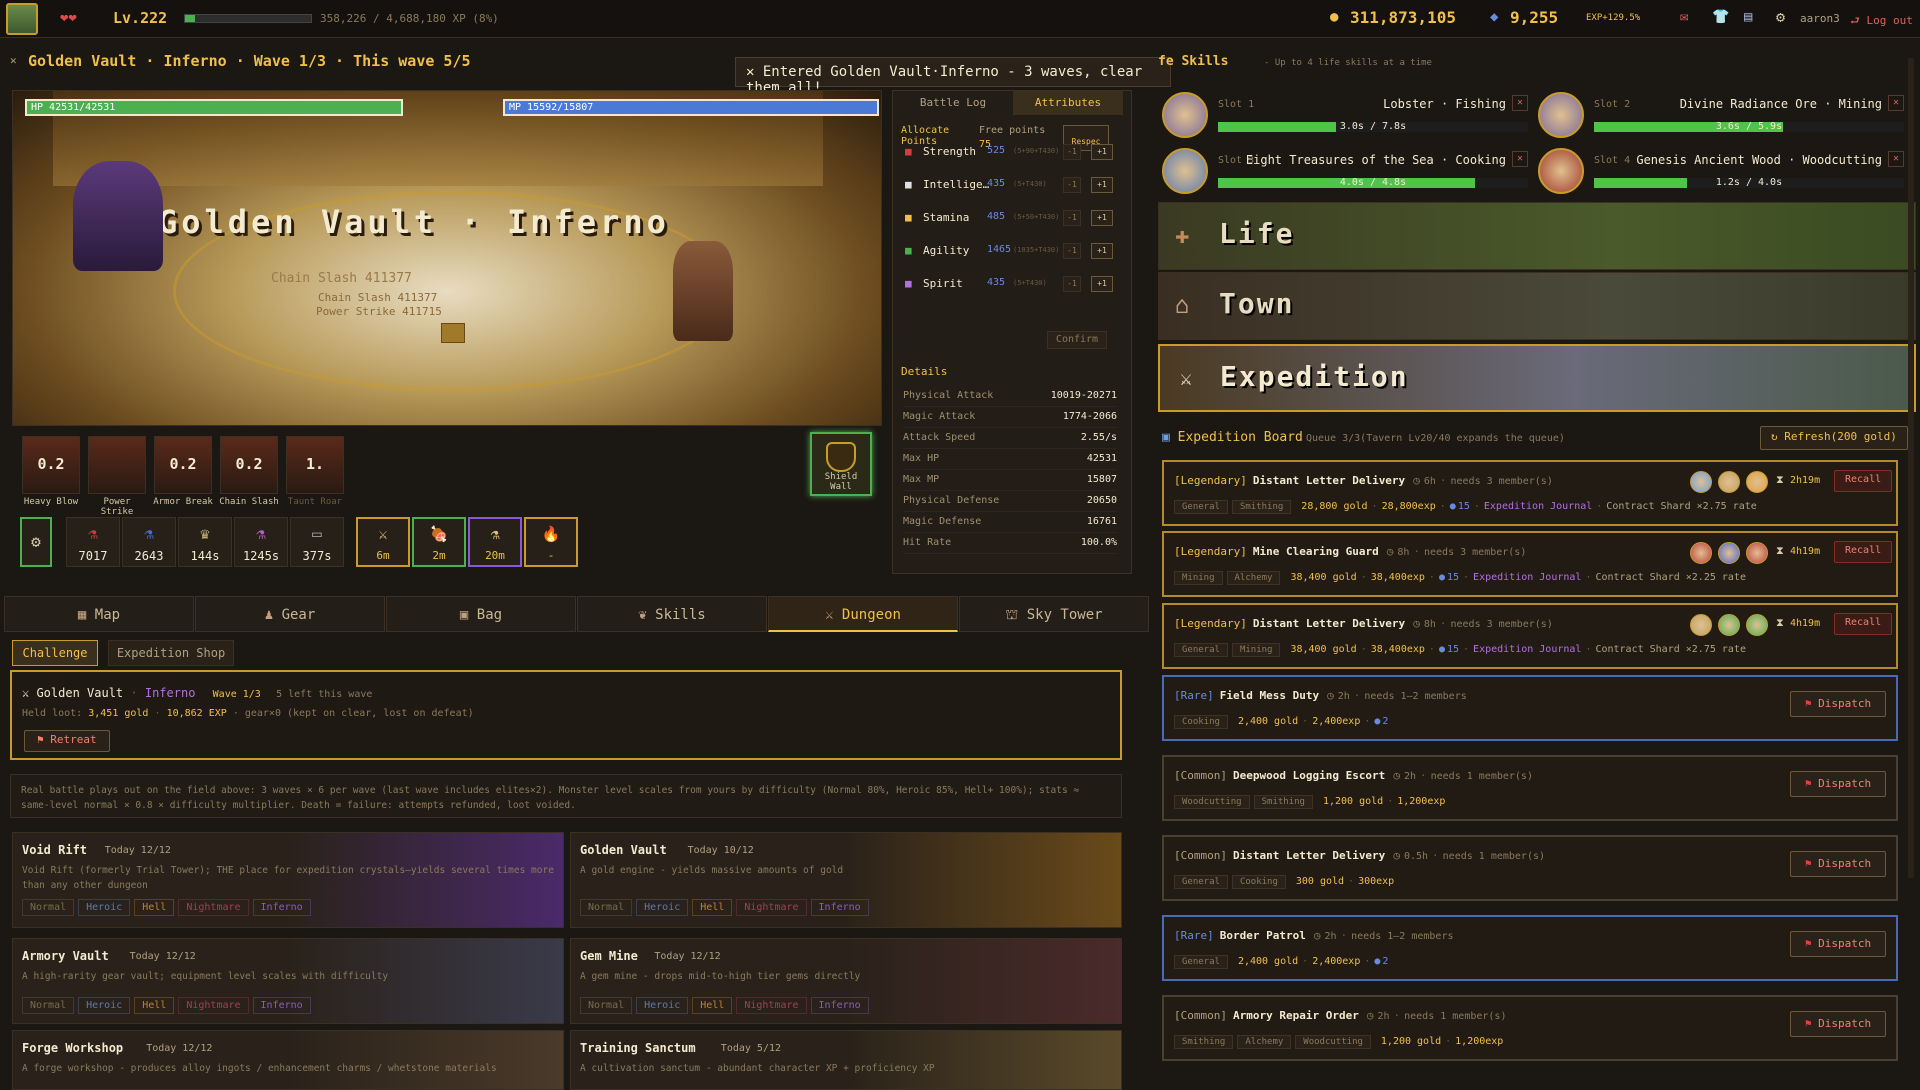  Describe the element at coordinates (1881, 21) in the screenshot. I see `logout-button: ⮐ Log out` at that location.